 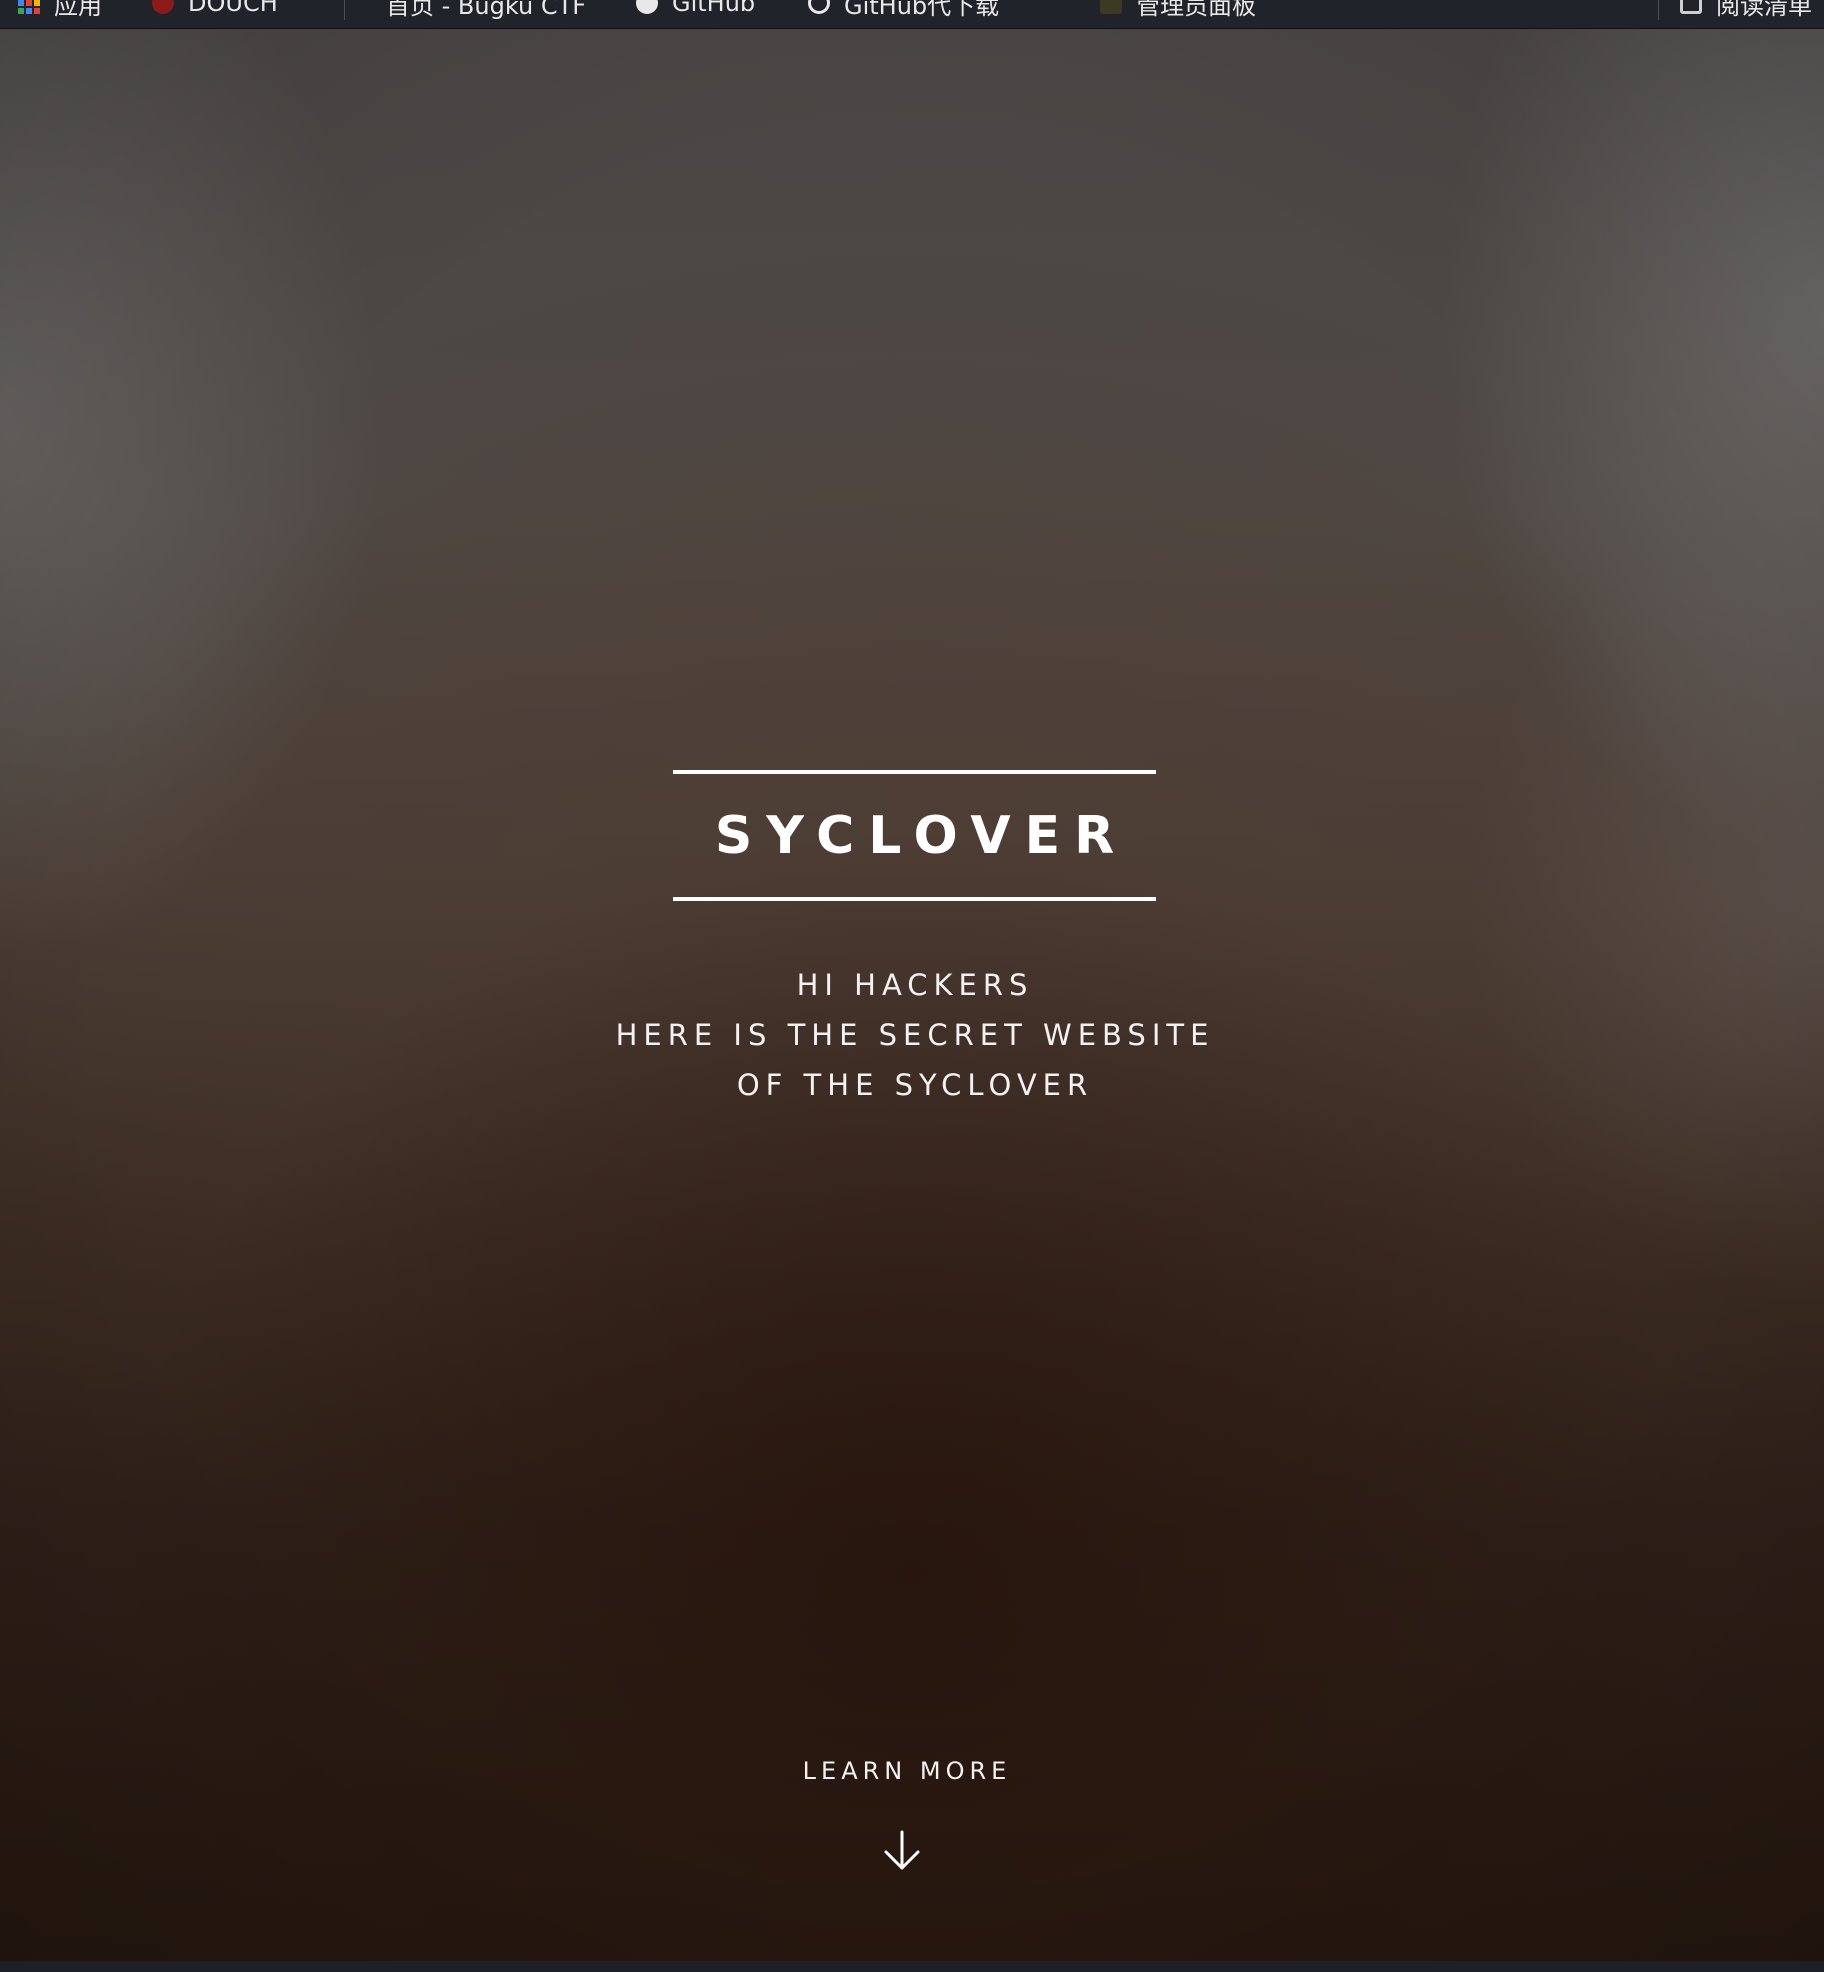 I want to click on reading-list: 阅读清单, so click(x=1746, y=10).